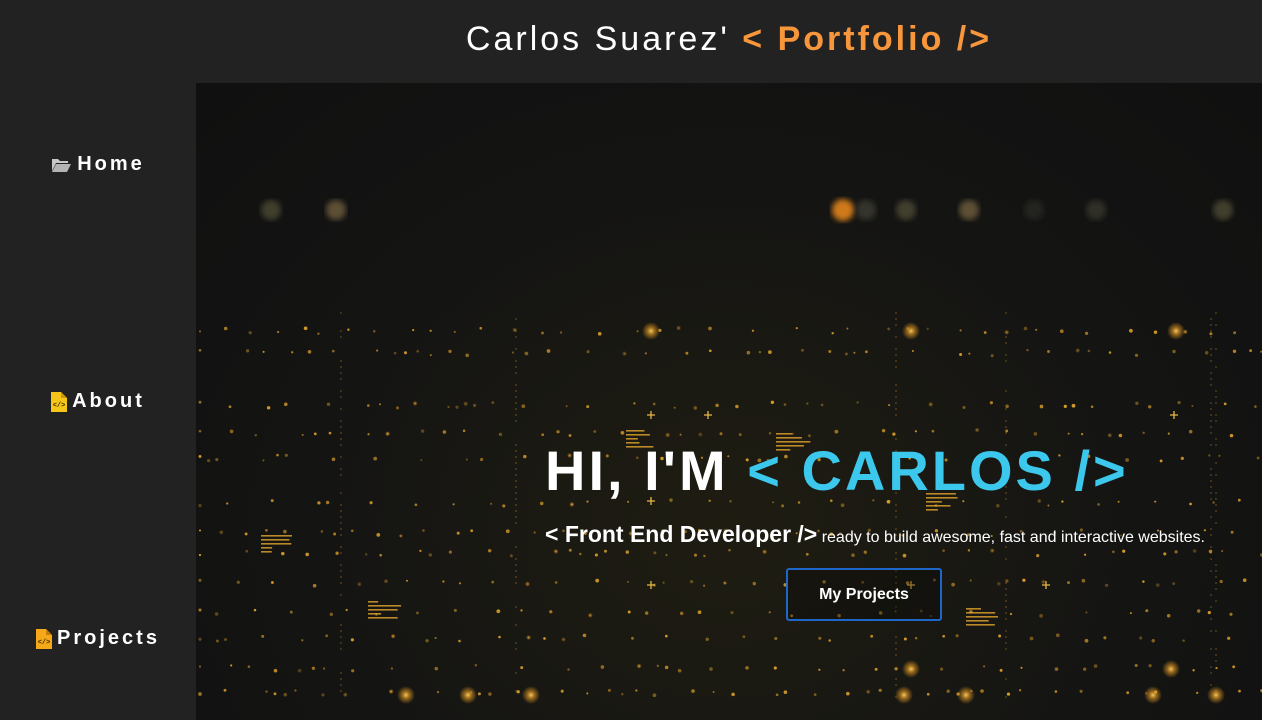 This screenshot has width=1262, height=720. What do you see at coordinates (98, 638) in the screenshot?
I see `sidebar-item-projects: </> Projects` at bounding box center [98, 638].